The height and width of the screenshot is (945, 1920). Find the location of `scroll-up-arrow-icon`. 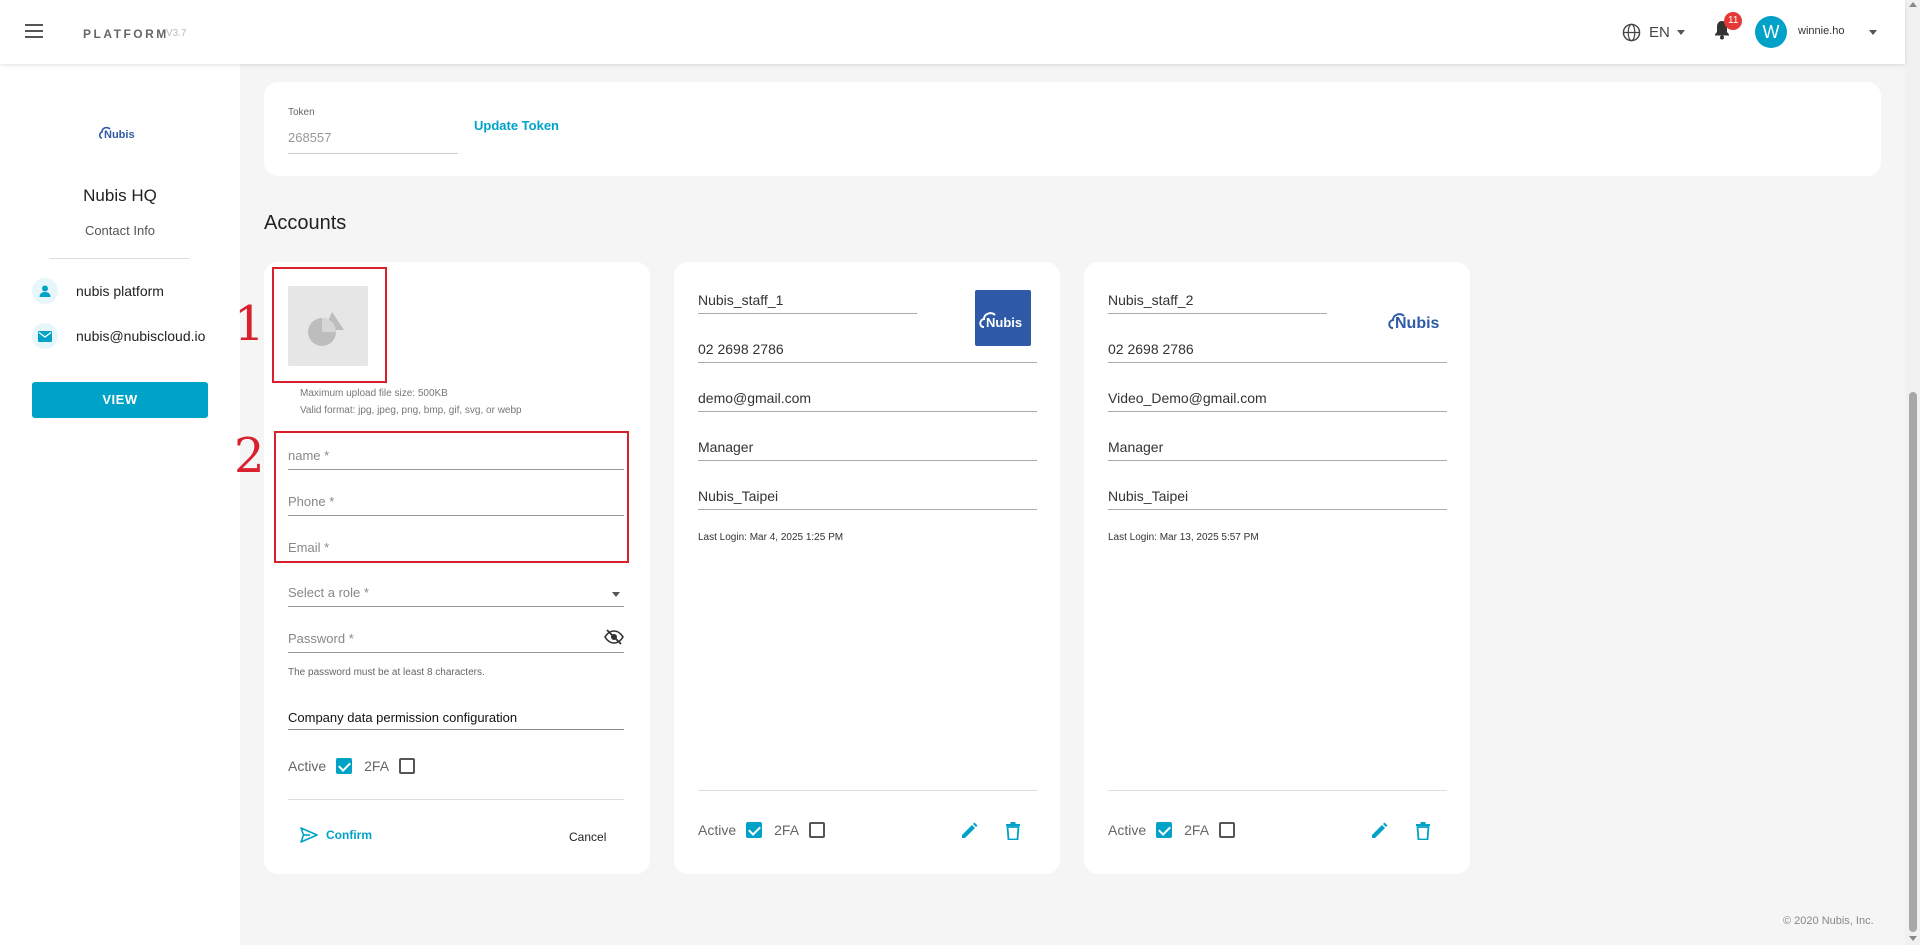

scroll-up-arrow-icon is located at coordinates (1913, 4).